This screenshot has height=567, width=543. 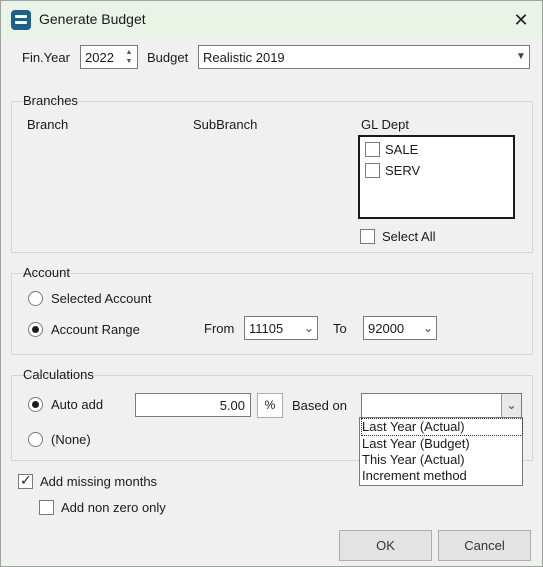 I want to click on spinner-arrows-icon: ▲ ▼, so click(x=129, y=57).